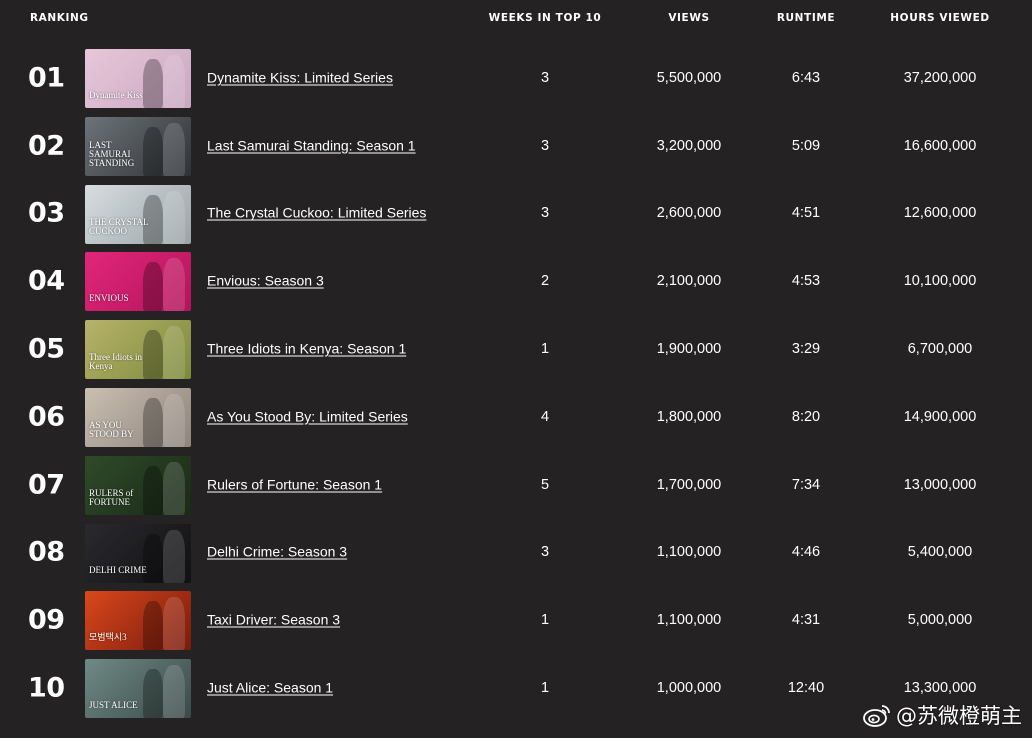 This screenshot has height=738, width=1032. What do you see at coordinates (806, 77) in the screenshot?
I see `runtime-cell: 6:43` at bounding box center [806, 77].